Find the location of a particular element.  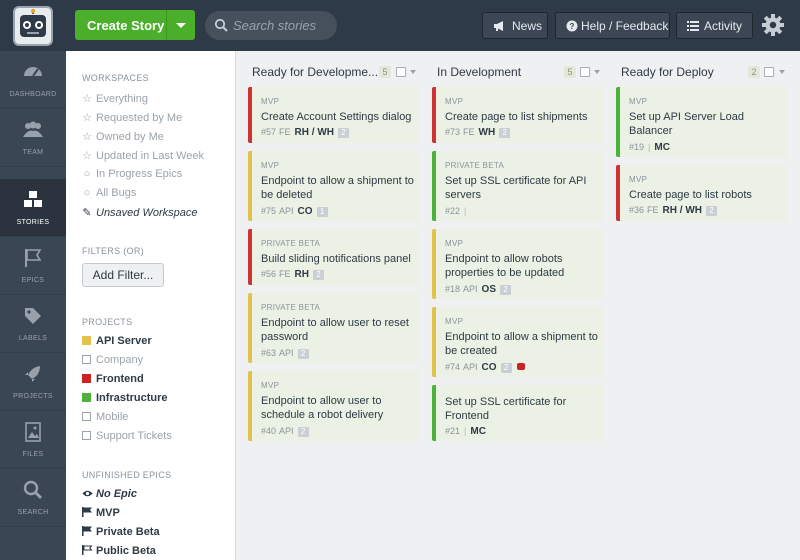

news-label: News is located at coordinates (527, 26).